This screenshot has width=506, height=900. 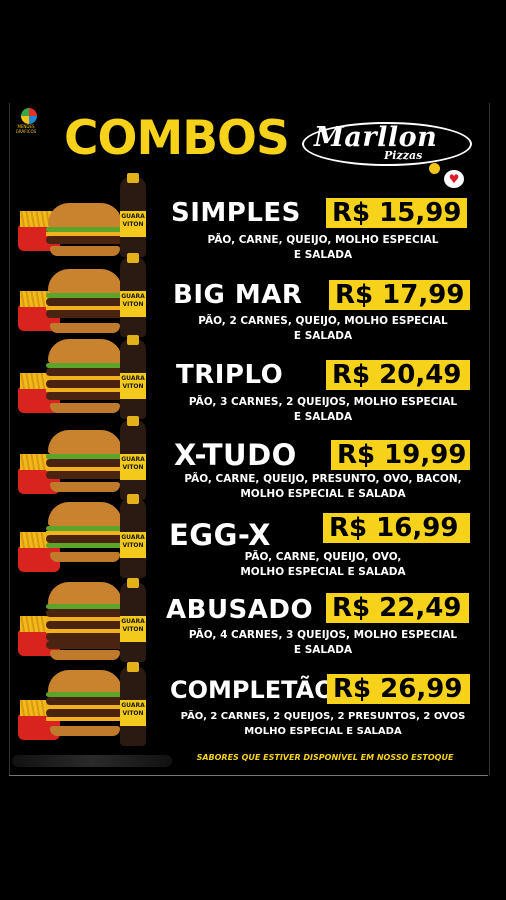 I want to click on combo-price: R$ 15,99, so click(x=397, y=213).